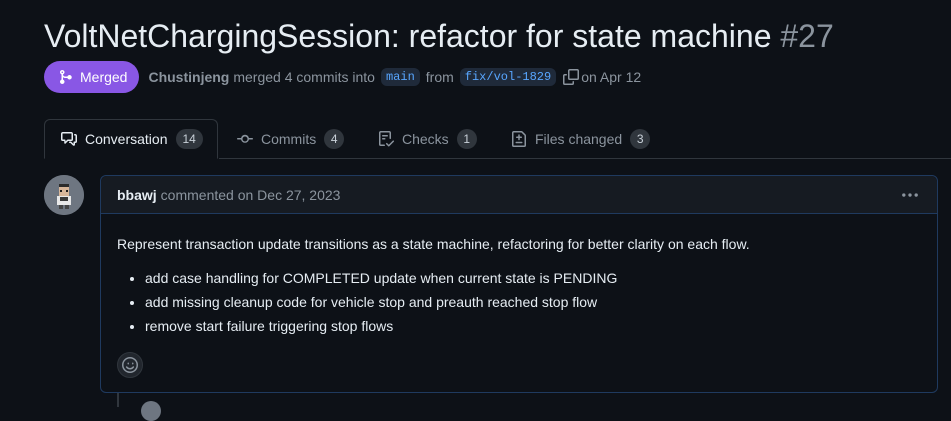 This screenshot has width=951, height=421. I want to click on avatar, so click(64, 195).